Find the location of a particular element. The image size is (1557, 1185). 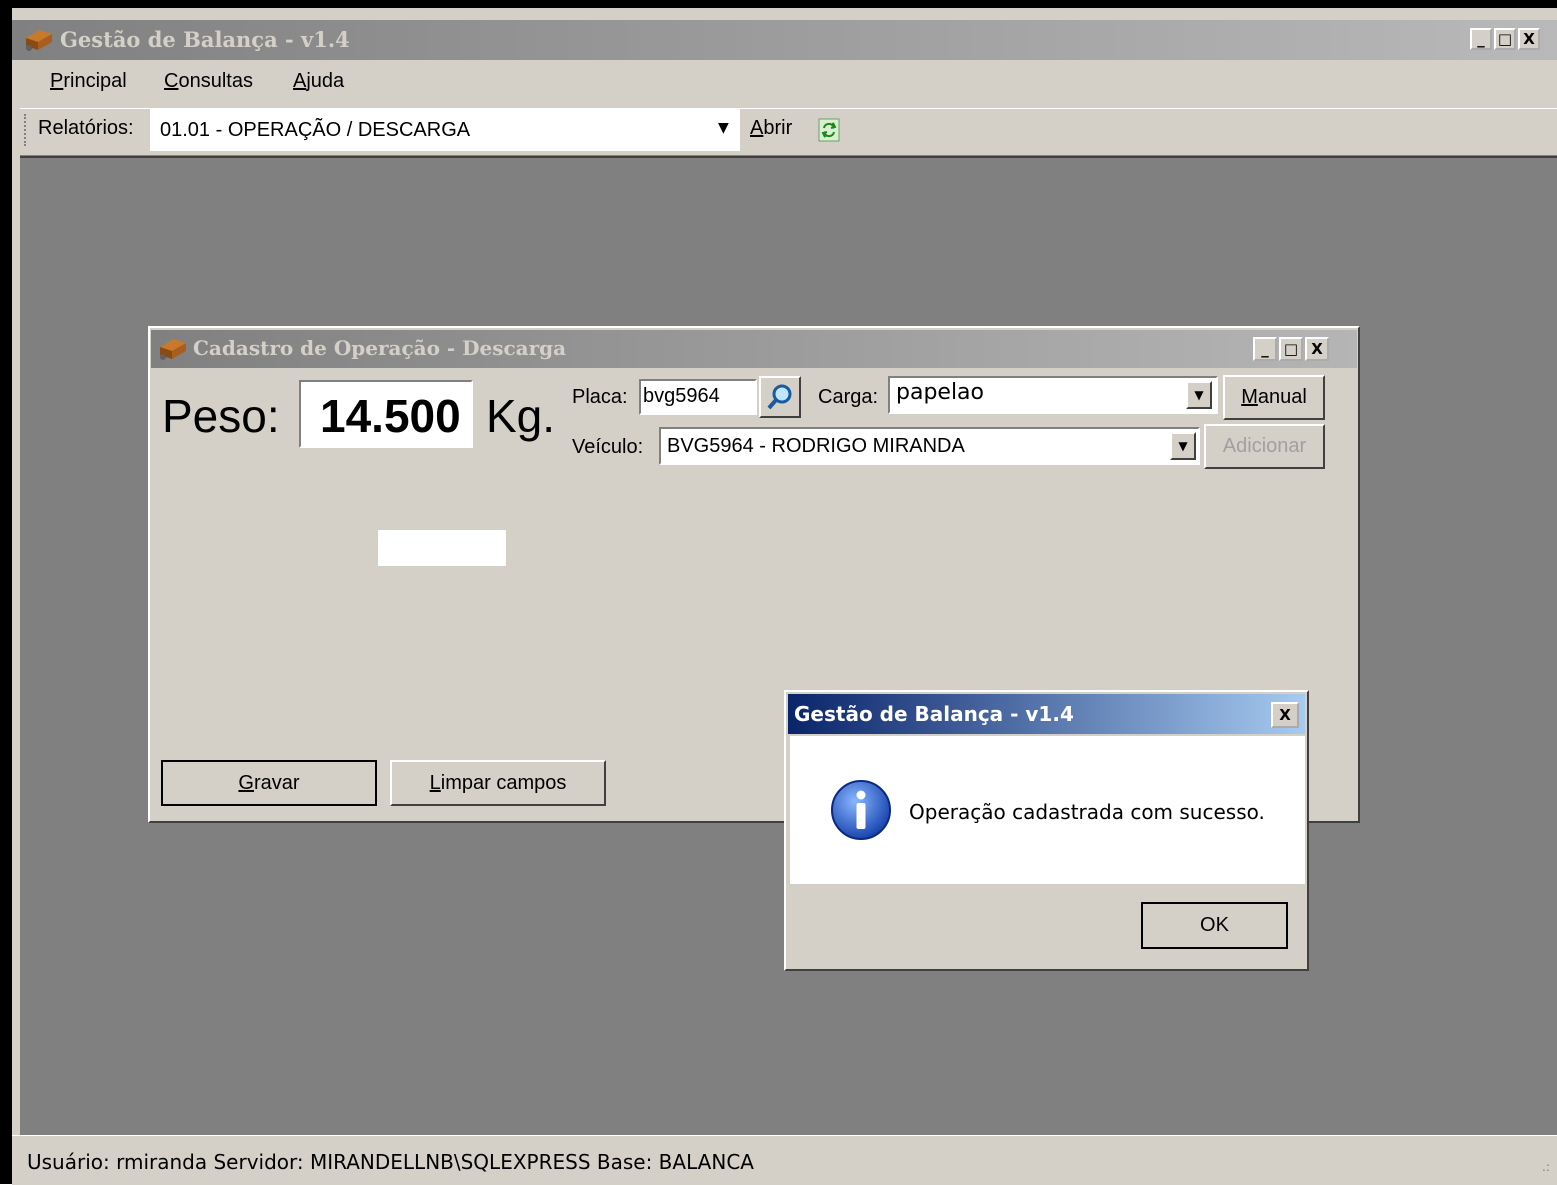

vehicle-select-value: BVG5964 - RODRIGO MIRANDA is located at coordinates (816, 446).